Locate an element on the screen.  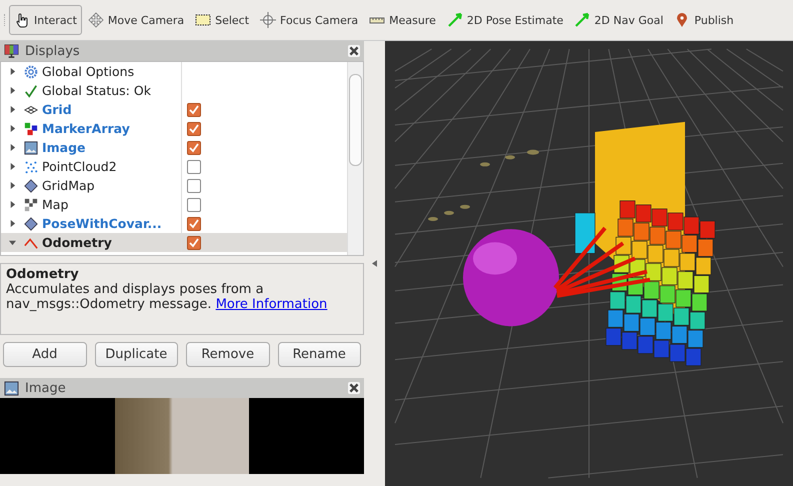
item-label: PointCloud2 is located at coordinates (79, 166).